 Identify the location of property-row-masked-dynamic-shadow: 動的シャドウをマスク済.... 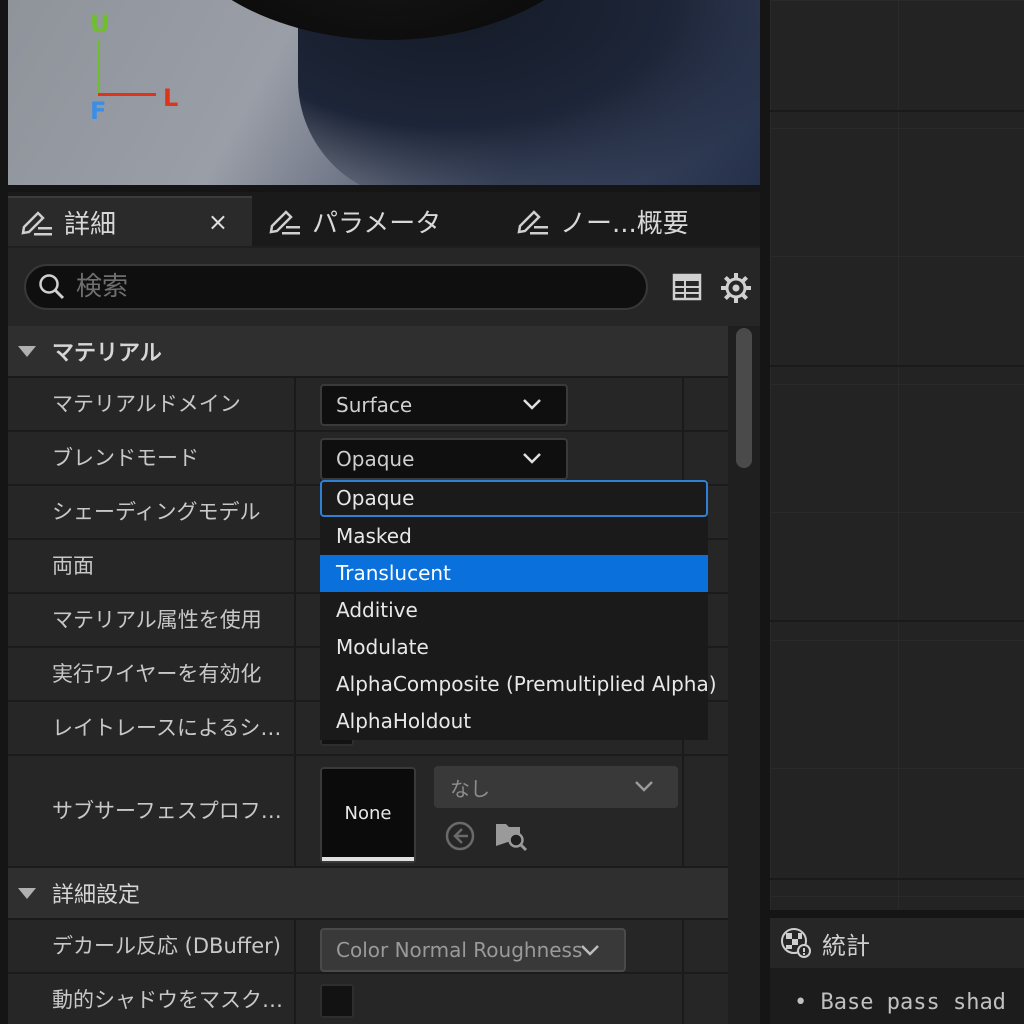
(368, 999).